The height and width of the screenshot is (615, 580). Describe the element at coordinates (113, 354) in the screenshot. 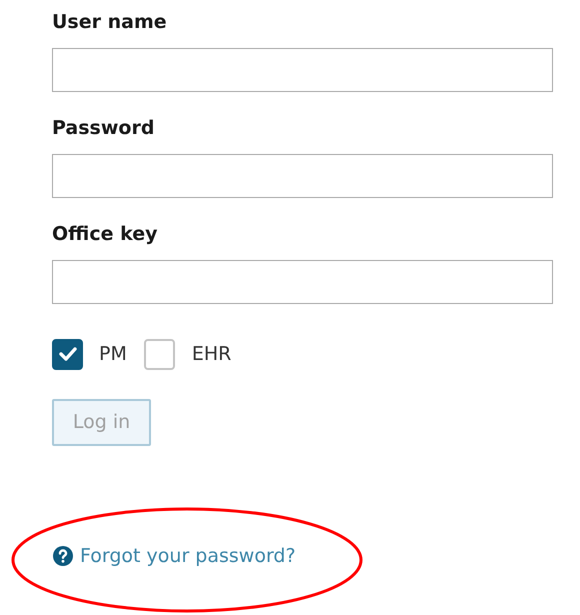

I see `checkbox-label: PM` at that location.